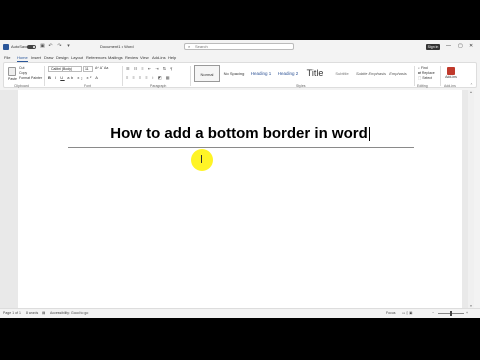 The width and height of the screenshot is (480, 360). I want to click on search-icon: ⌕, so click(189, 46).